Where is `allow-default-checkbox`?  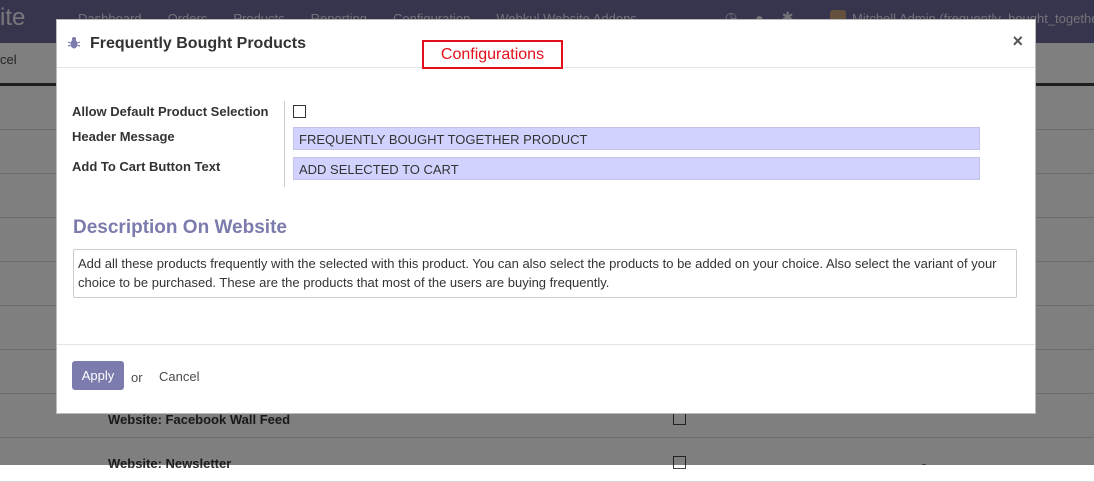
allow-default-checkbox is located at coordinates (299, 111).